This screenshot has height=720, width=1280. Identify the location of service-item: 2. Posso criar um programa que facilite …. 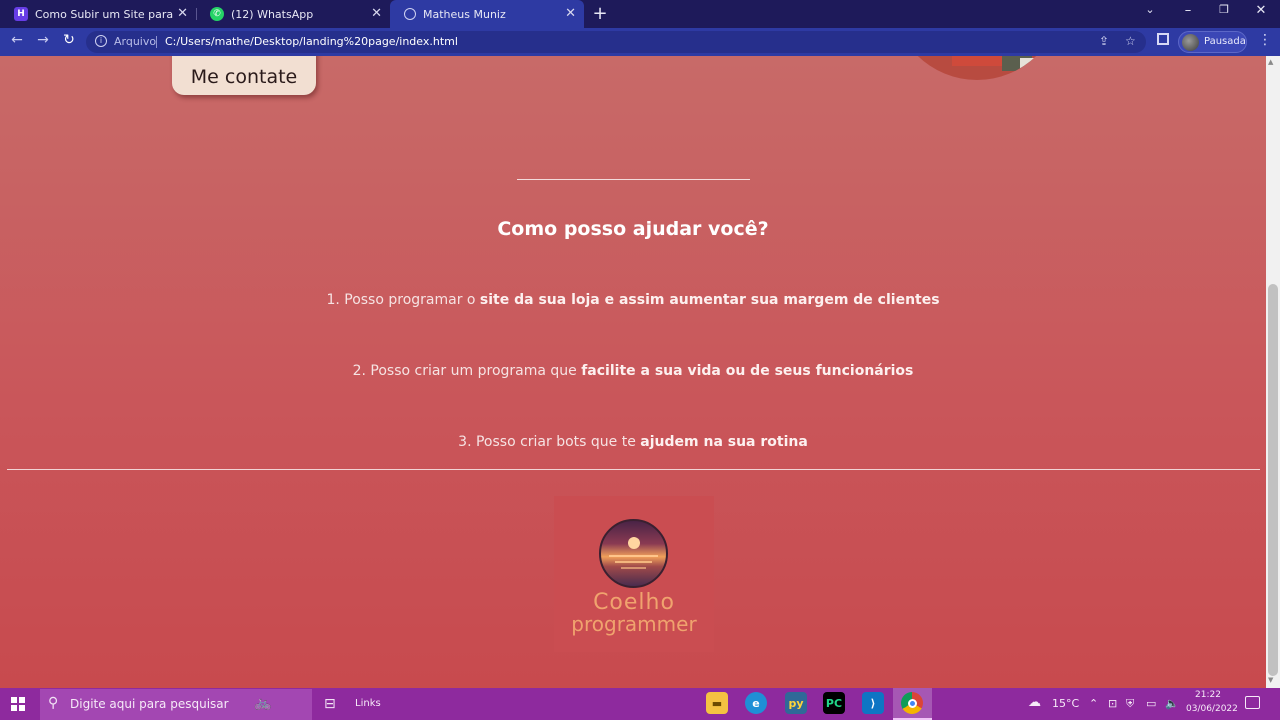
(633, 371).